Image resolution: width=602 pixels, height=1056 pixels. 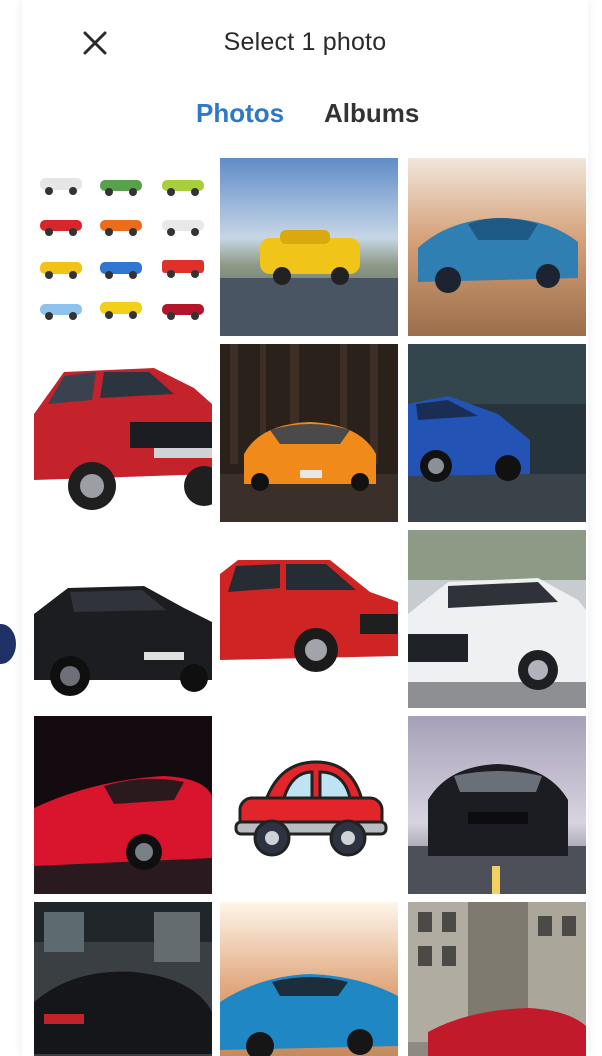 I want to click on red-compact-suv-image, so click(x=309, y=619).